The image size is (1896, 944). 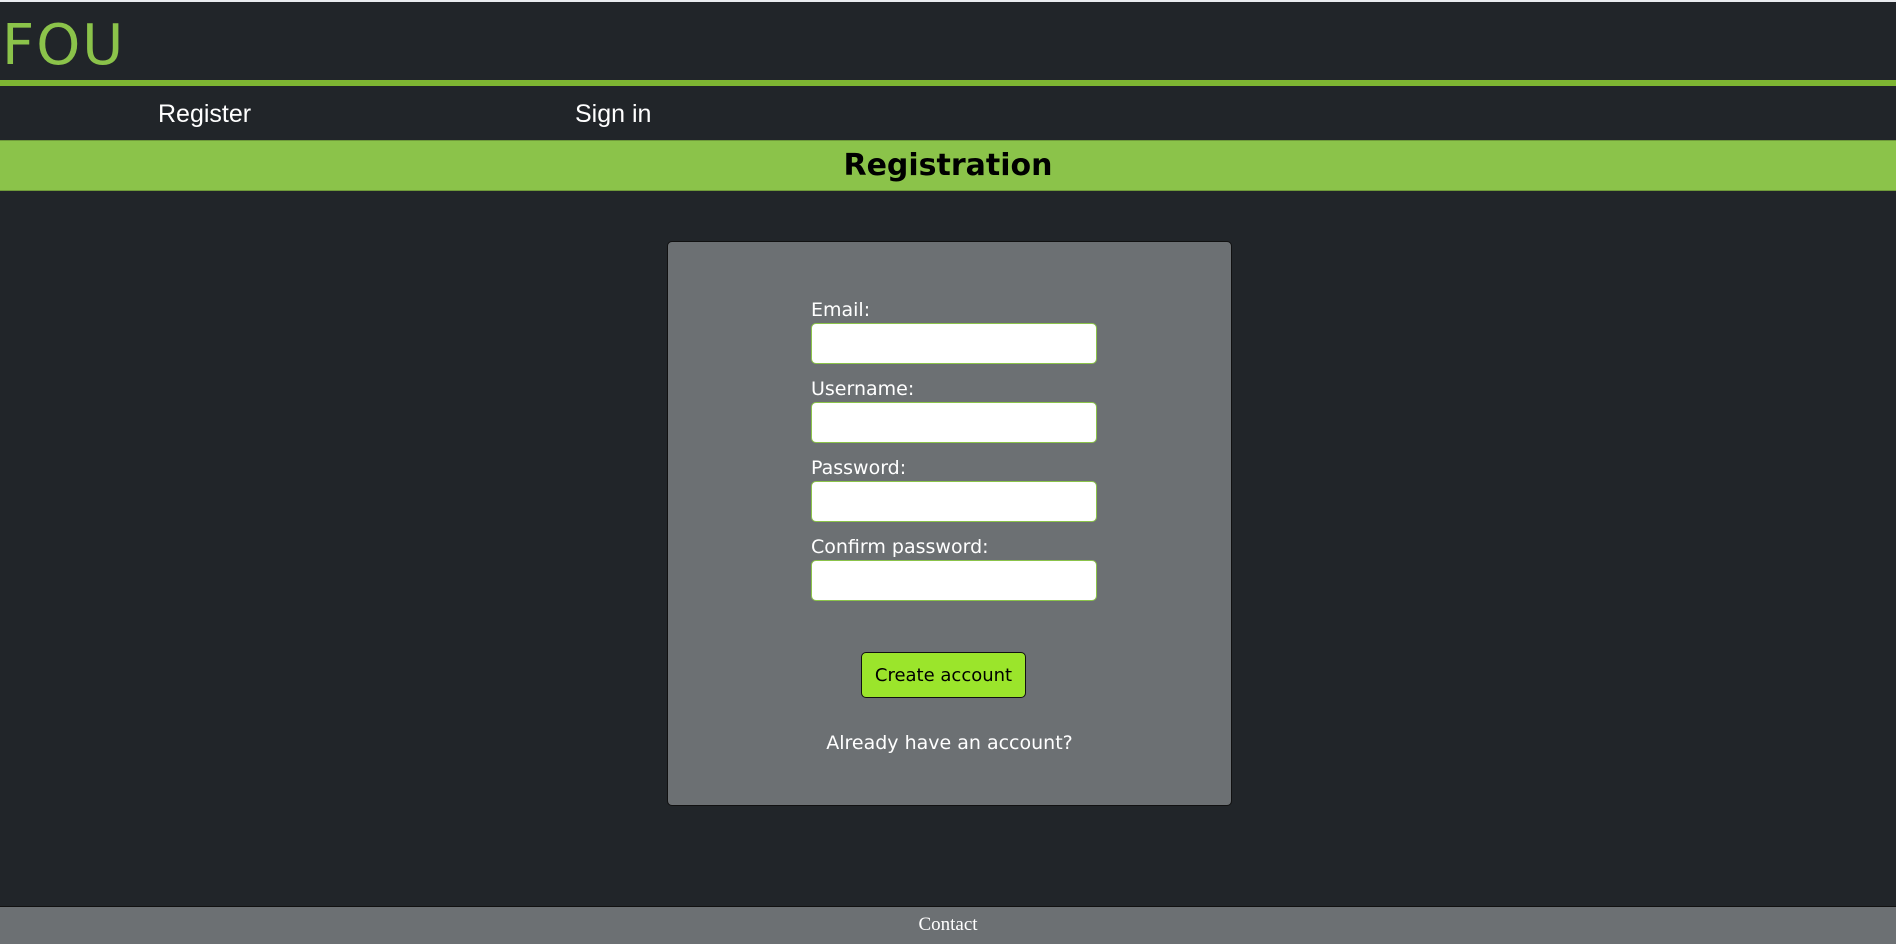 What do you see at coordinates (943, 675) in the screenshot?
I see `create-account-button: Create account` at bounding box center [943, 675].